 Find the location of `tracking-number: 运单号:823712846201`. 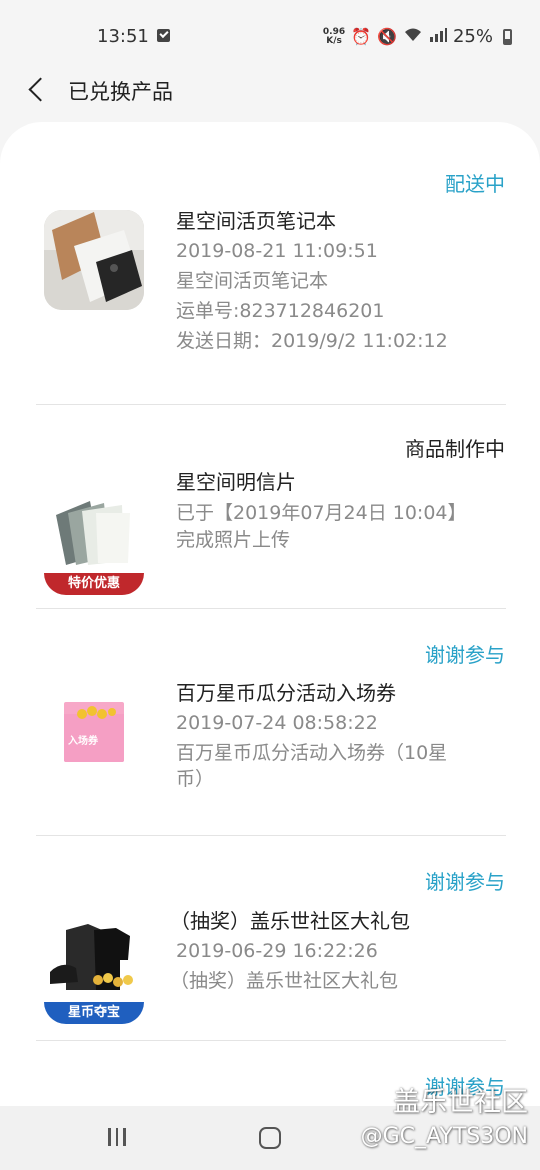

tracking-number: 运单号:823712846201 is located at coordinates (280, 311).